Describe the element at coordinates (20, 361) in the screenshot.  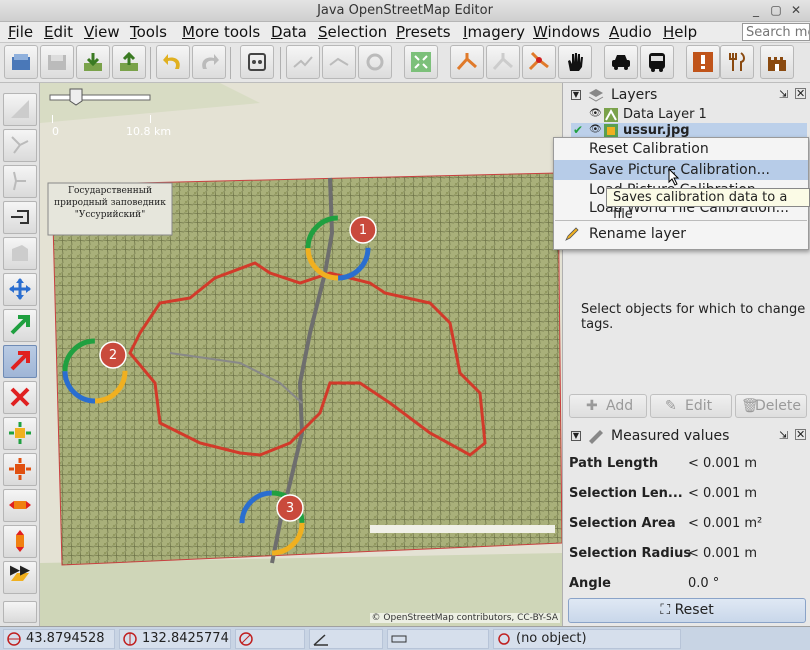
I see `draw-red-arrow-tool` at that location.